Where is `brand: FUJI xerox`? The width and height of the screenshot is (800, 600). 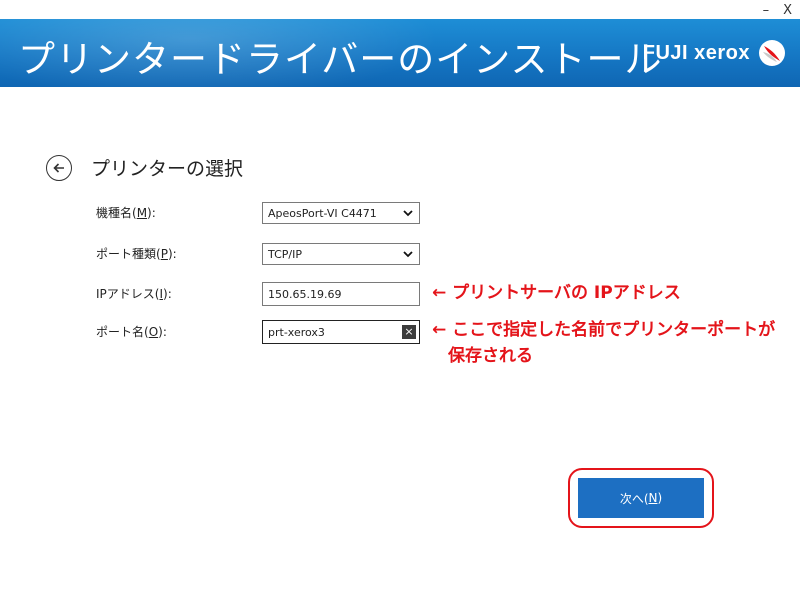
brand: FUJI xerox is located at coordinates (714, 53).